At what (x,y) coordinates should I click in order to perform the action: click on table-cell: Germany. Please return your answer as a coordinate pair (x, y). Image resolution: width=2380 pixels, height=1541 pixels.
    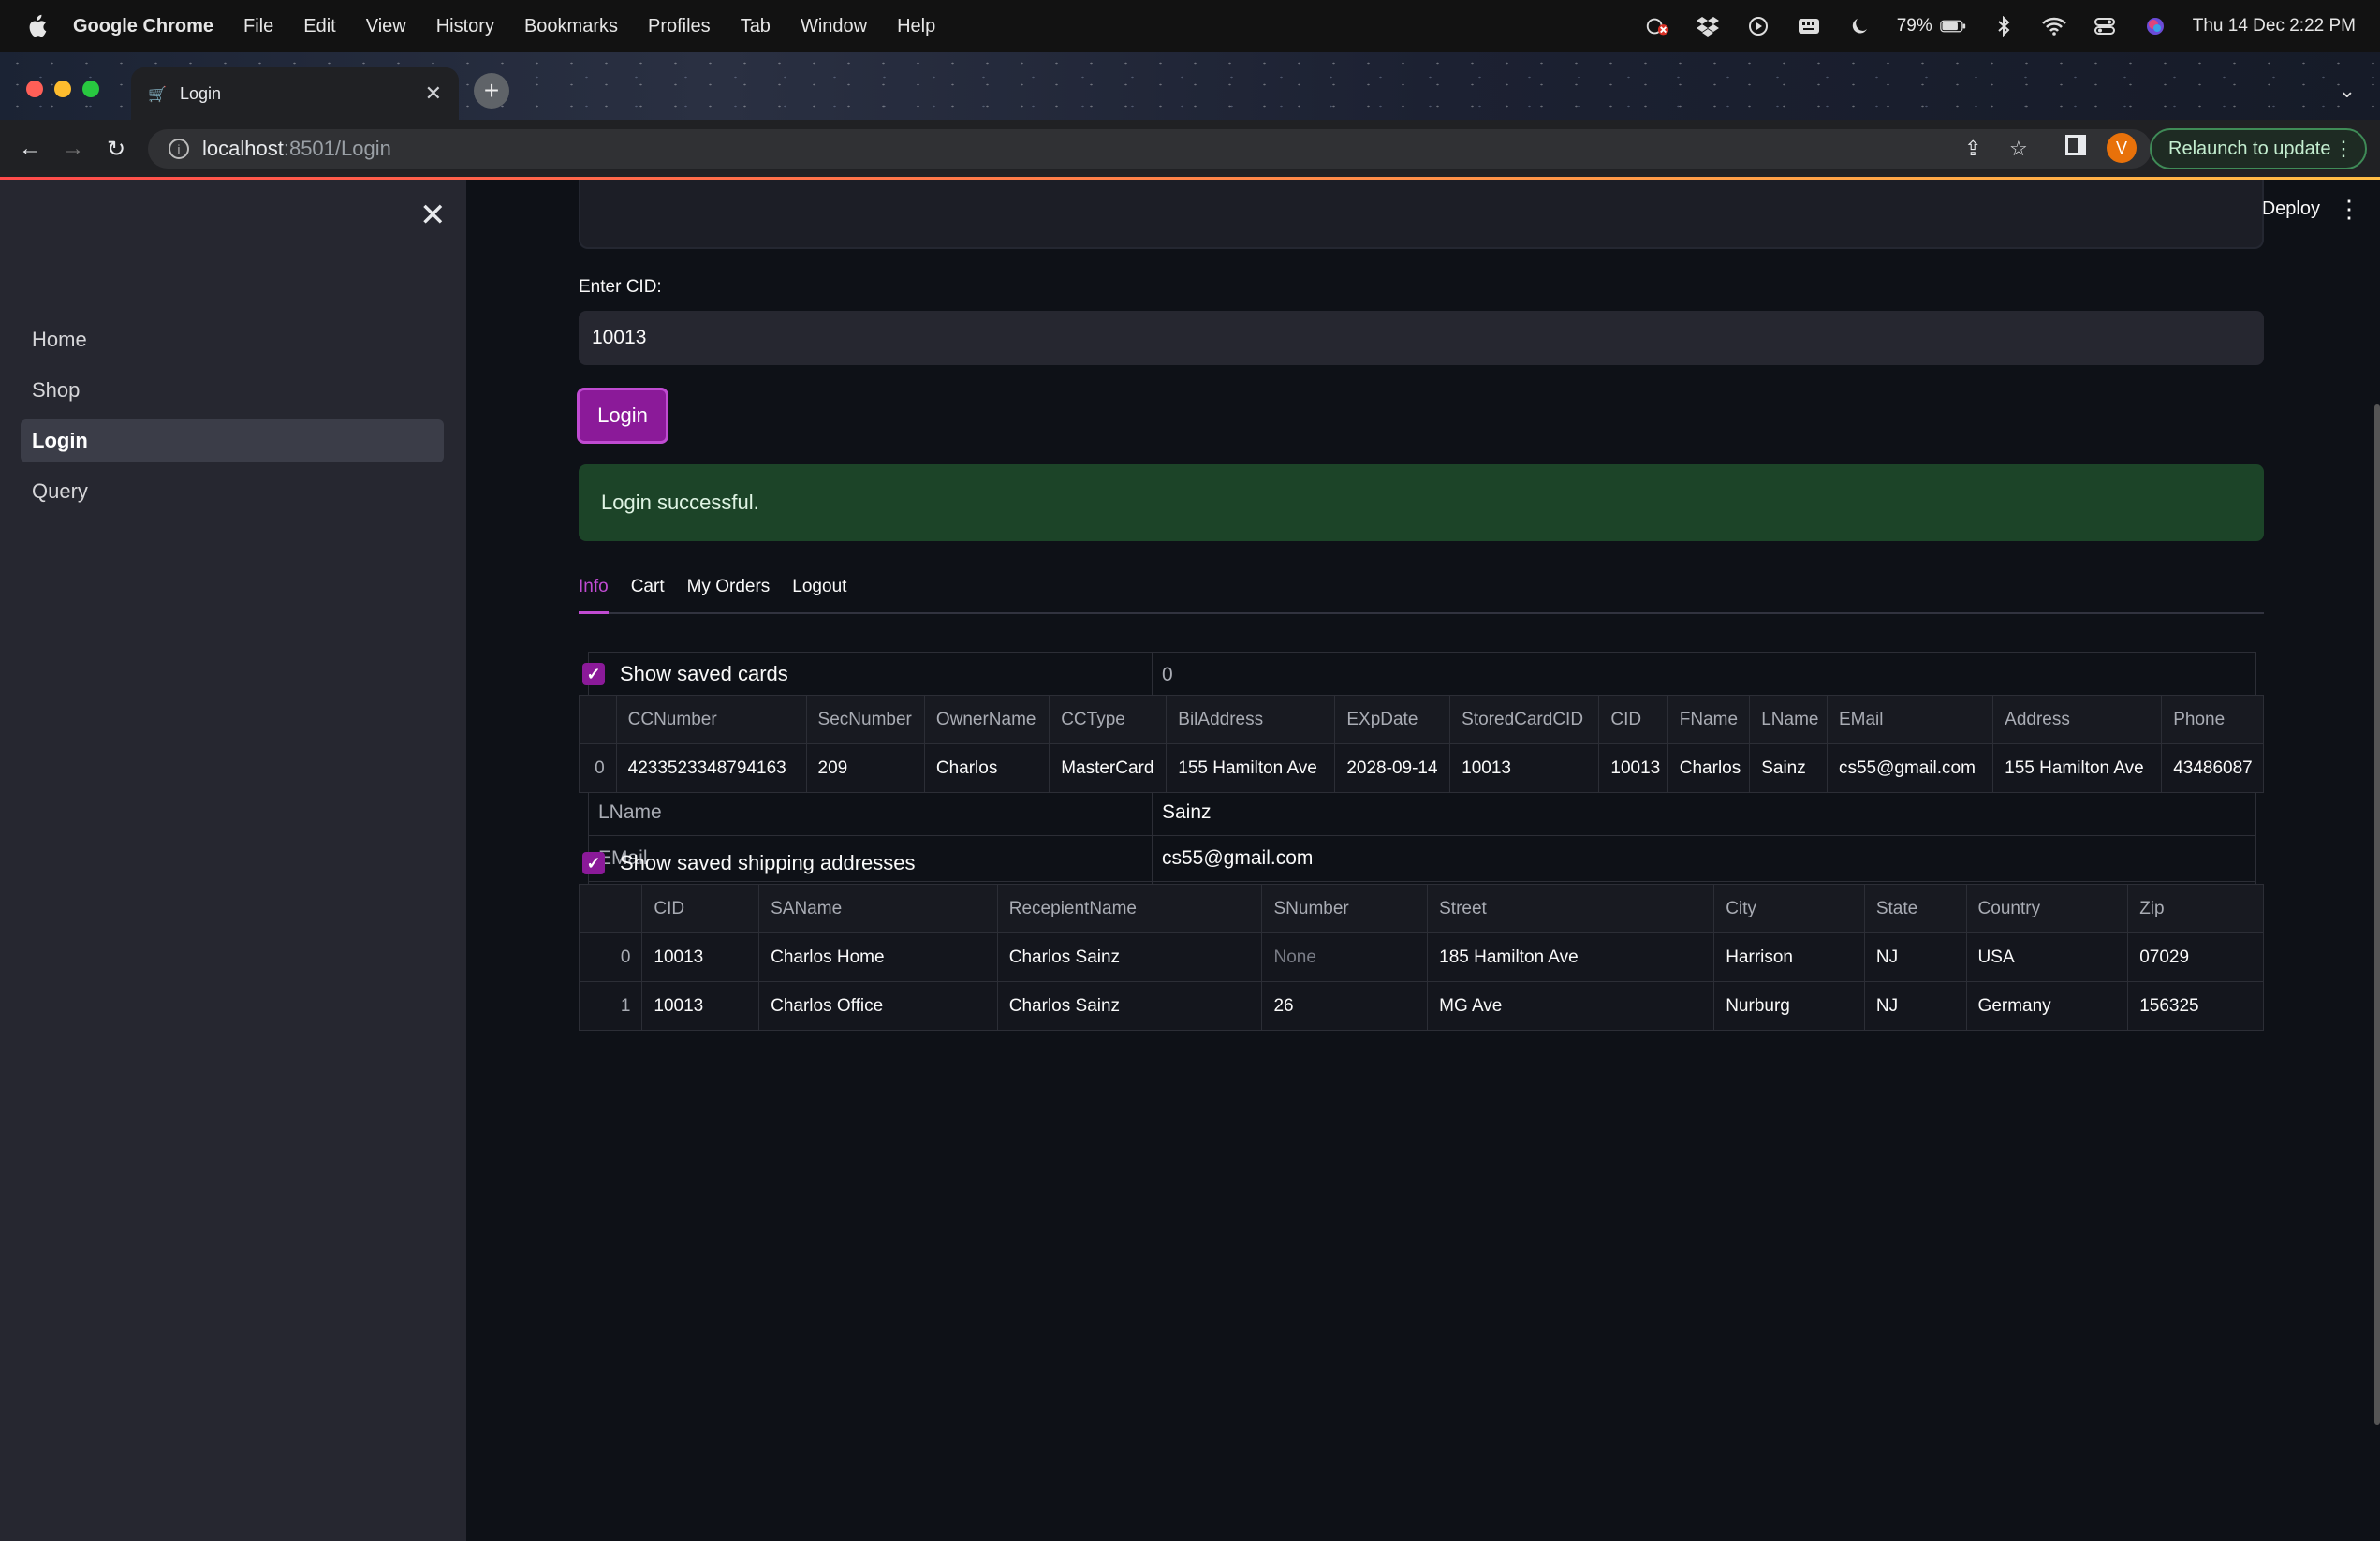
    Looking at the image, I should click on (2047, 1006).